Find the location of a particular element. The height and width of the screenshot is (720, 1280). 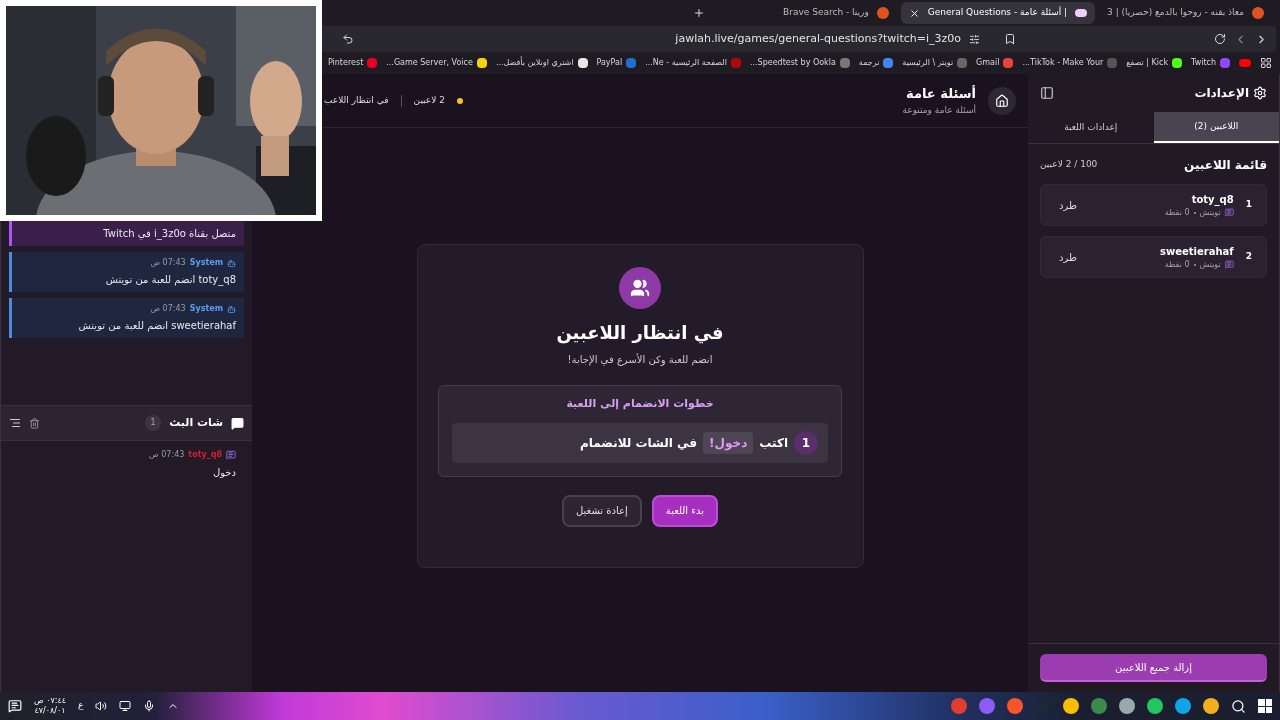

delete-icon is located at coordinates (34, 423).